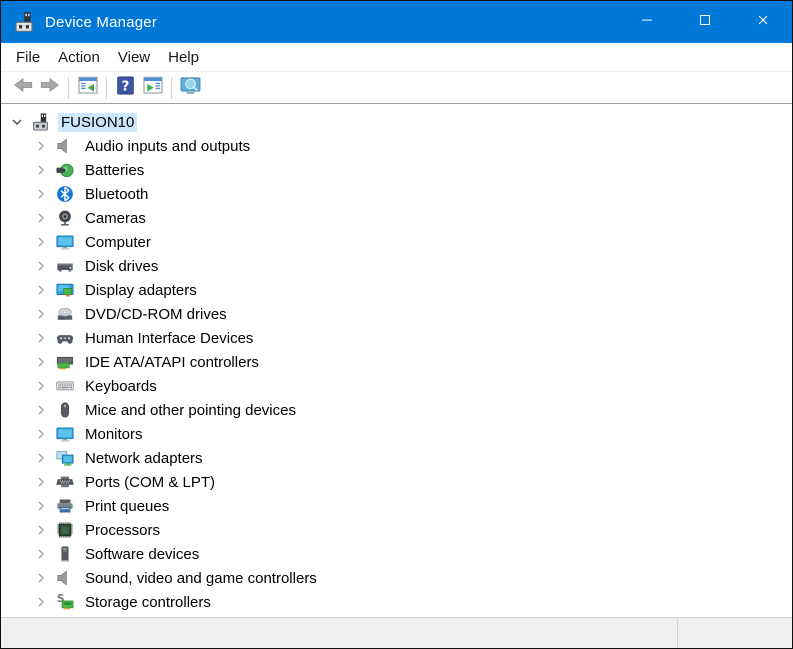 The width and height of the screenshot is (793, 649). Describe the element at coordinates (396, 170) in the screenshot. I see `tree-item: Batteries` at that location.